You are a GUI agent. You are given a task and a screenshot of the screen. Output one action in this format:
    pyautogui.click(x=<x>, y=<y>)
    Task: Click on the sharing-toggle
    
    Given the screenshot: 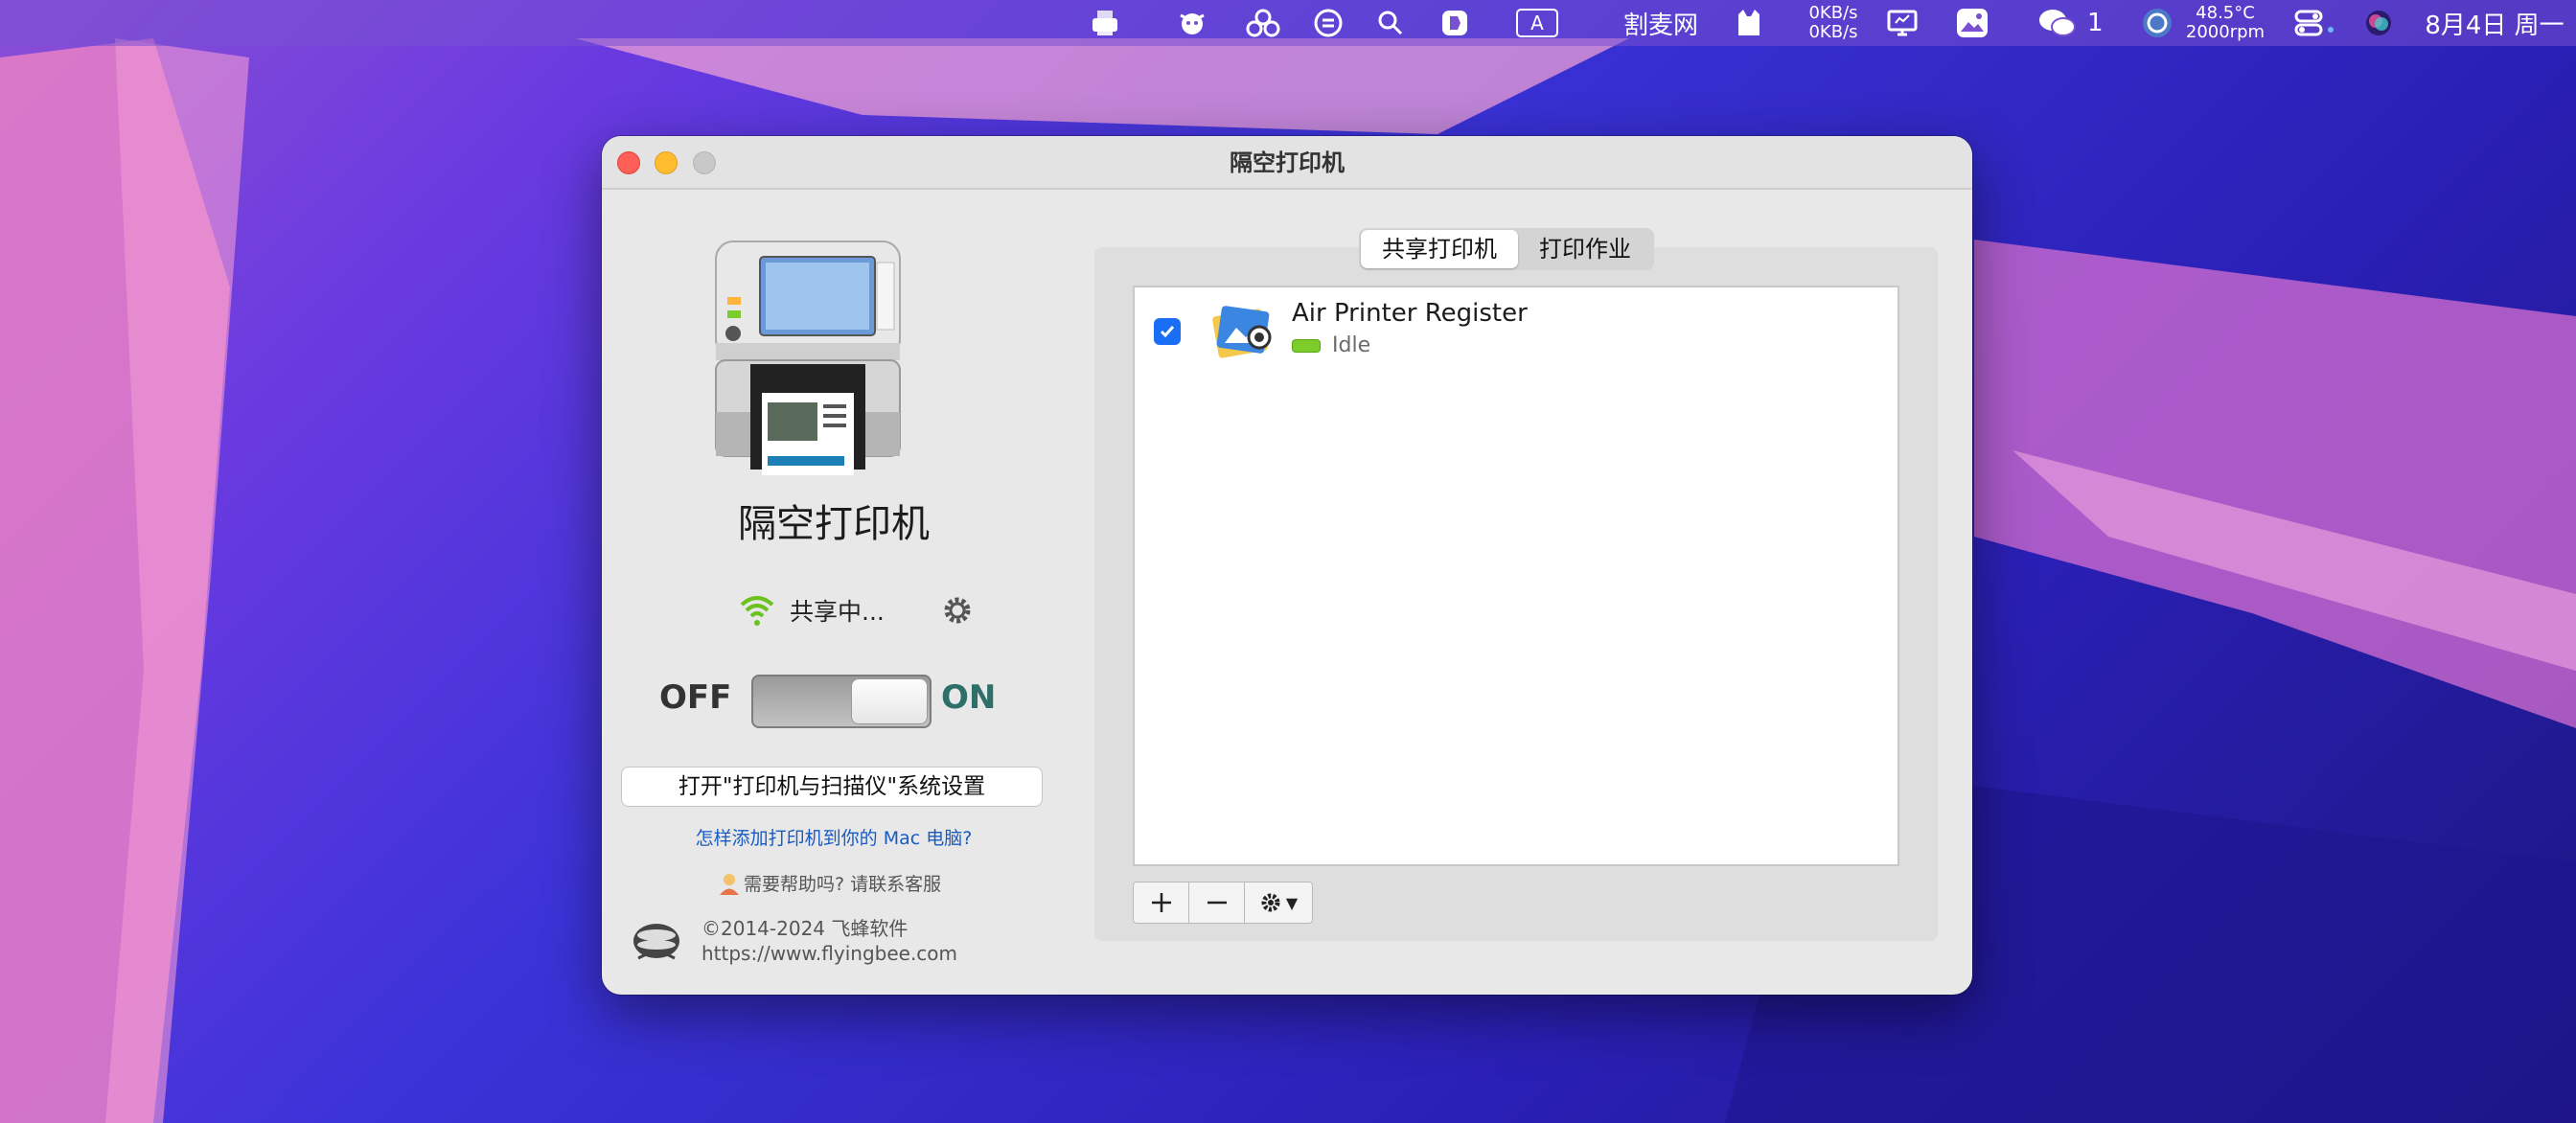 What is the action you would take?
    pyautogui.click(x=841, y=701)
    